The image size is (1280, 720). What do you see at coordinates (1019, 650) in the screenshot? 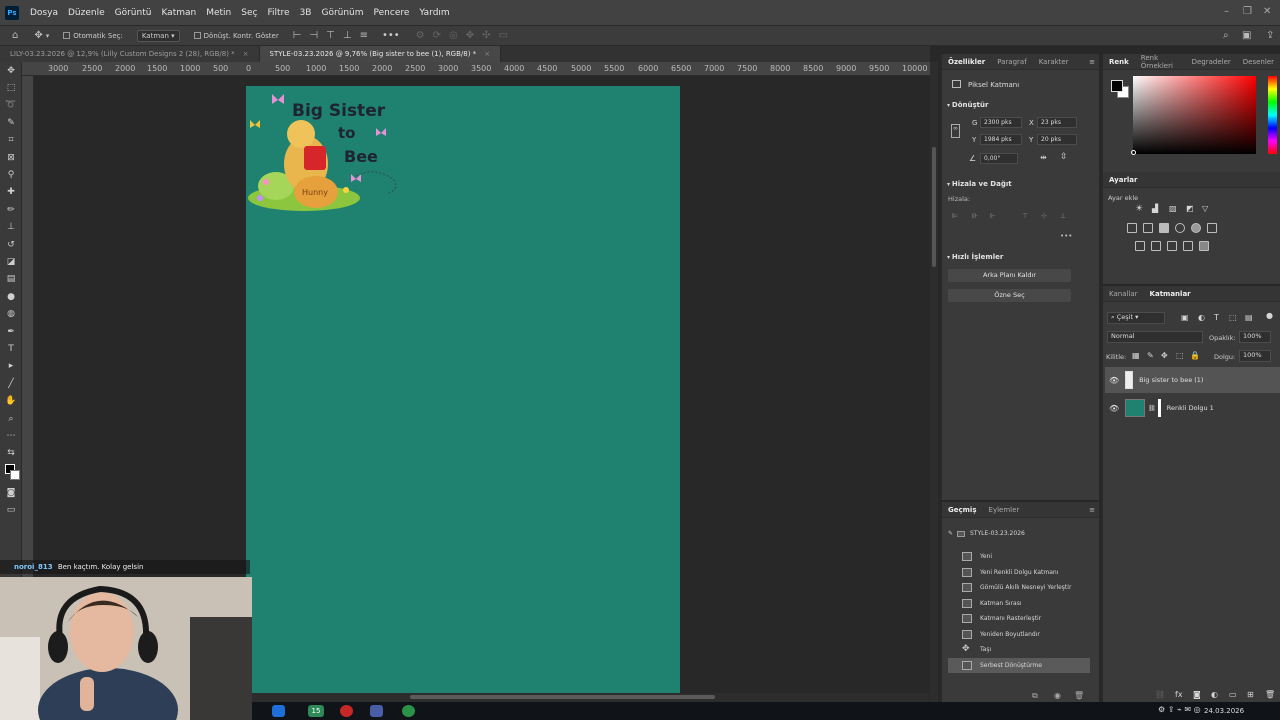
I see `history-item: ✥ Taşı` at bounding box center [1019, 650].